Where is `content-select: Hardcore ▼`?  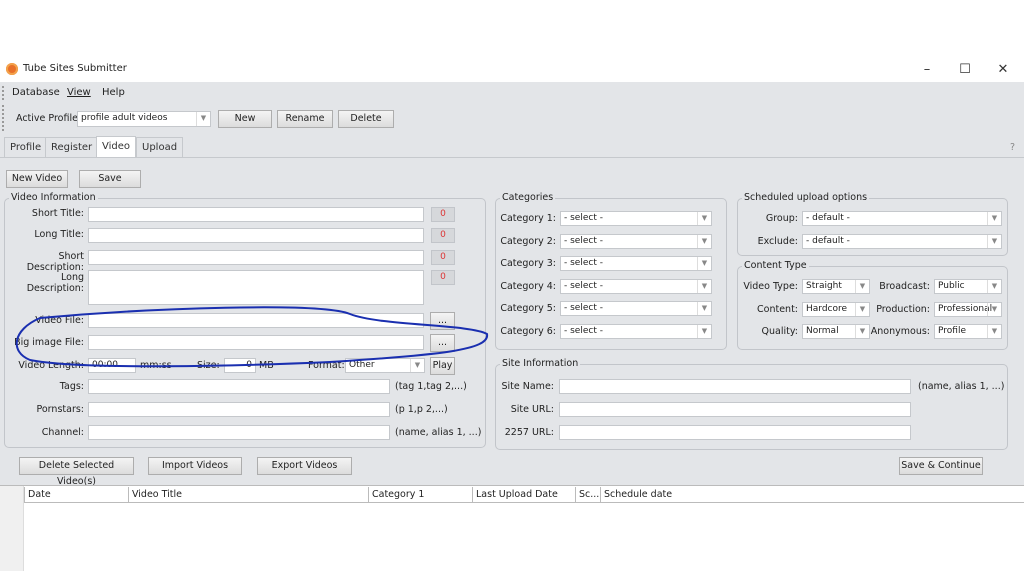
content-select: Hardcore ▼ is located at coordinates (836, 309).